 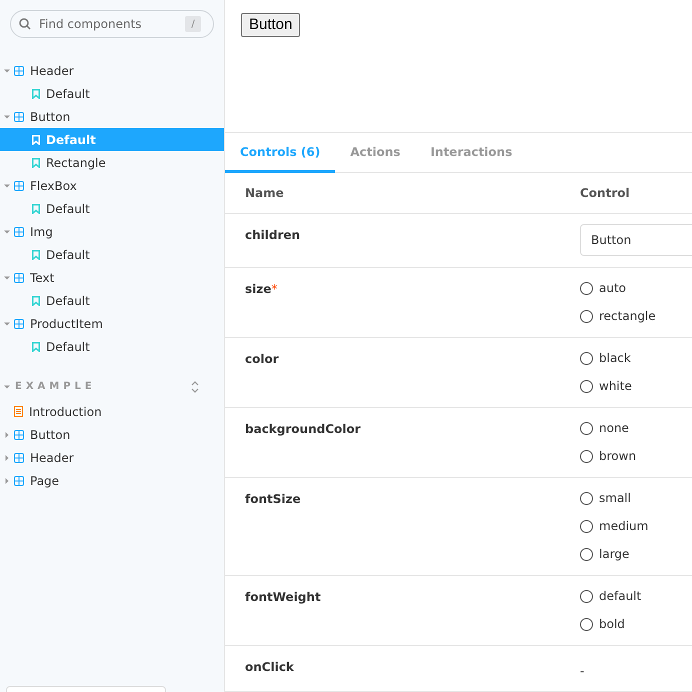 What do you see at coordinates (18, 411) in the screenshot?
I see `document-icon` at bounding box center [18, 411].